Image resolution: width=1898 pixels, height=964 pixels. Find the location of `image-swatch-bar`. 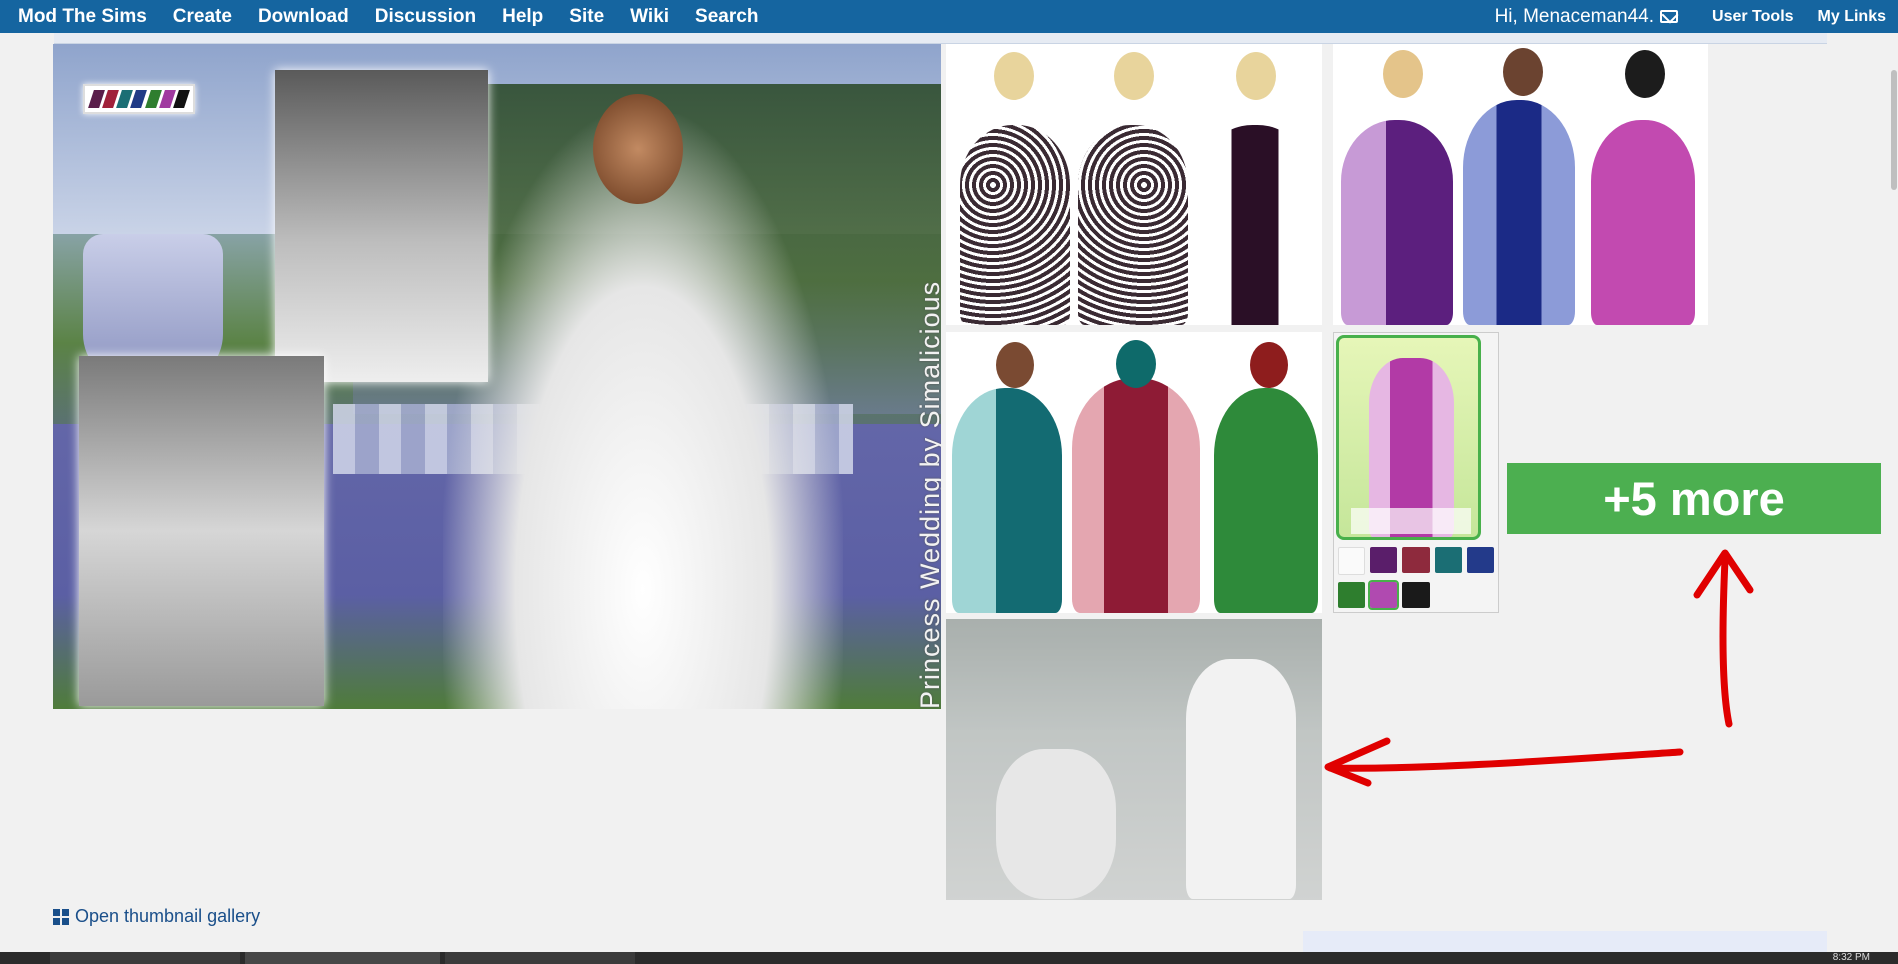

image-swatch-bar is located at coordinates (139, 99).